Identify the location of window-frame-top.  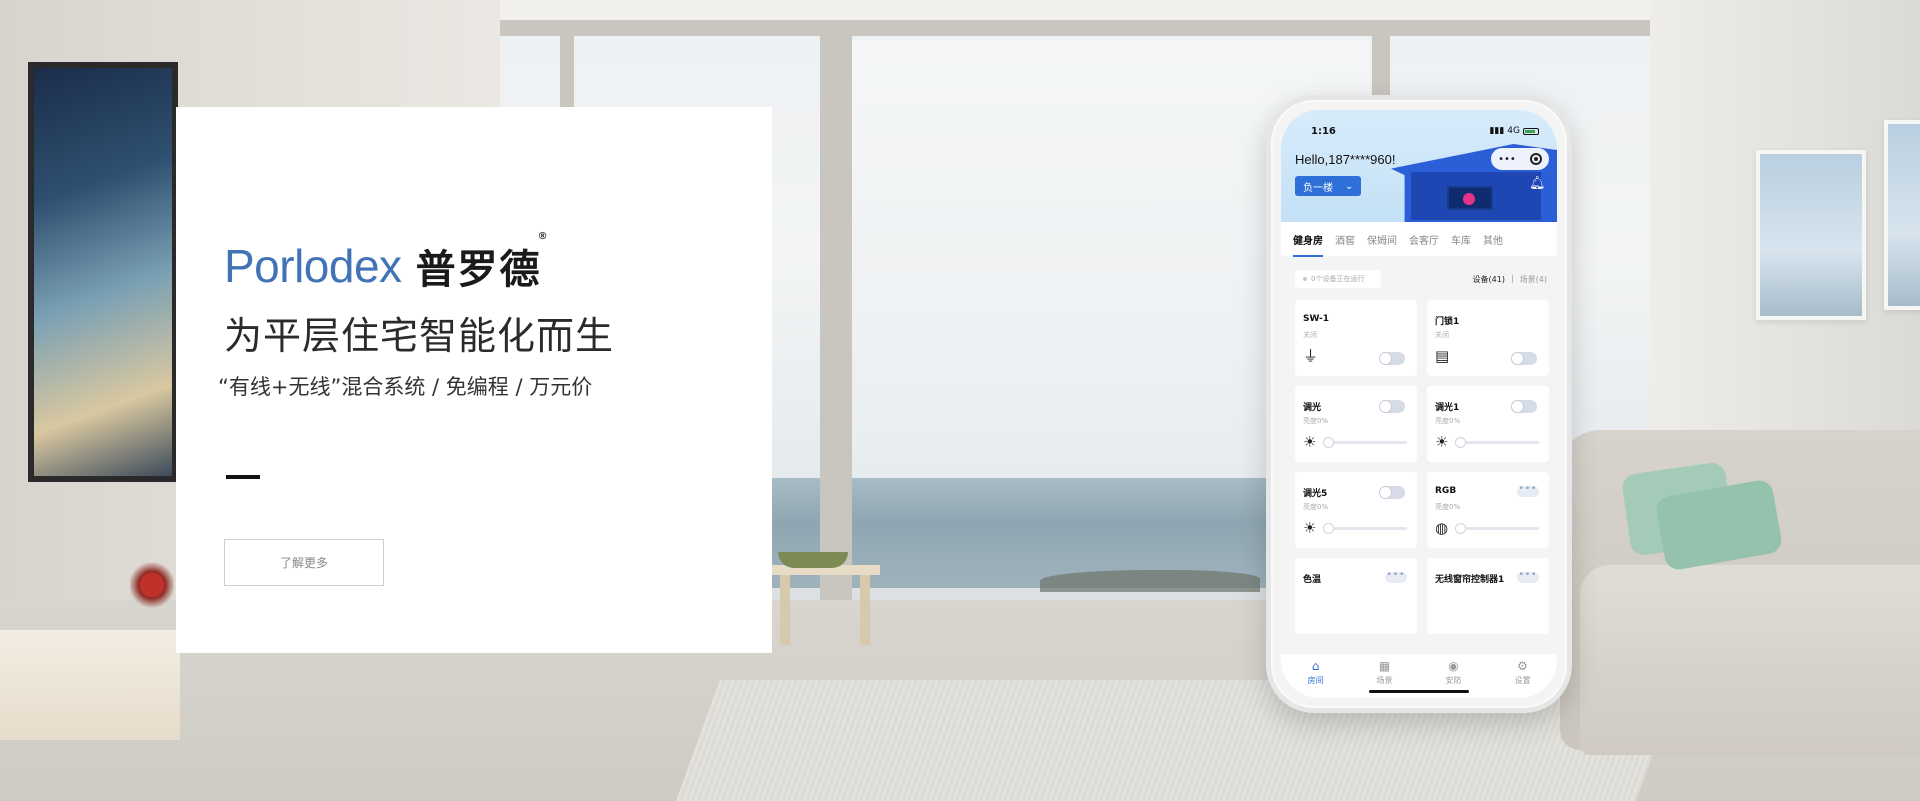
(1075, 28).